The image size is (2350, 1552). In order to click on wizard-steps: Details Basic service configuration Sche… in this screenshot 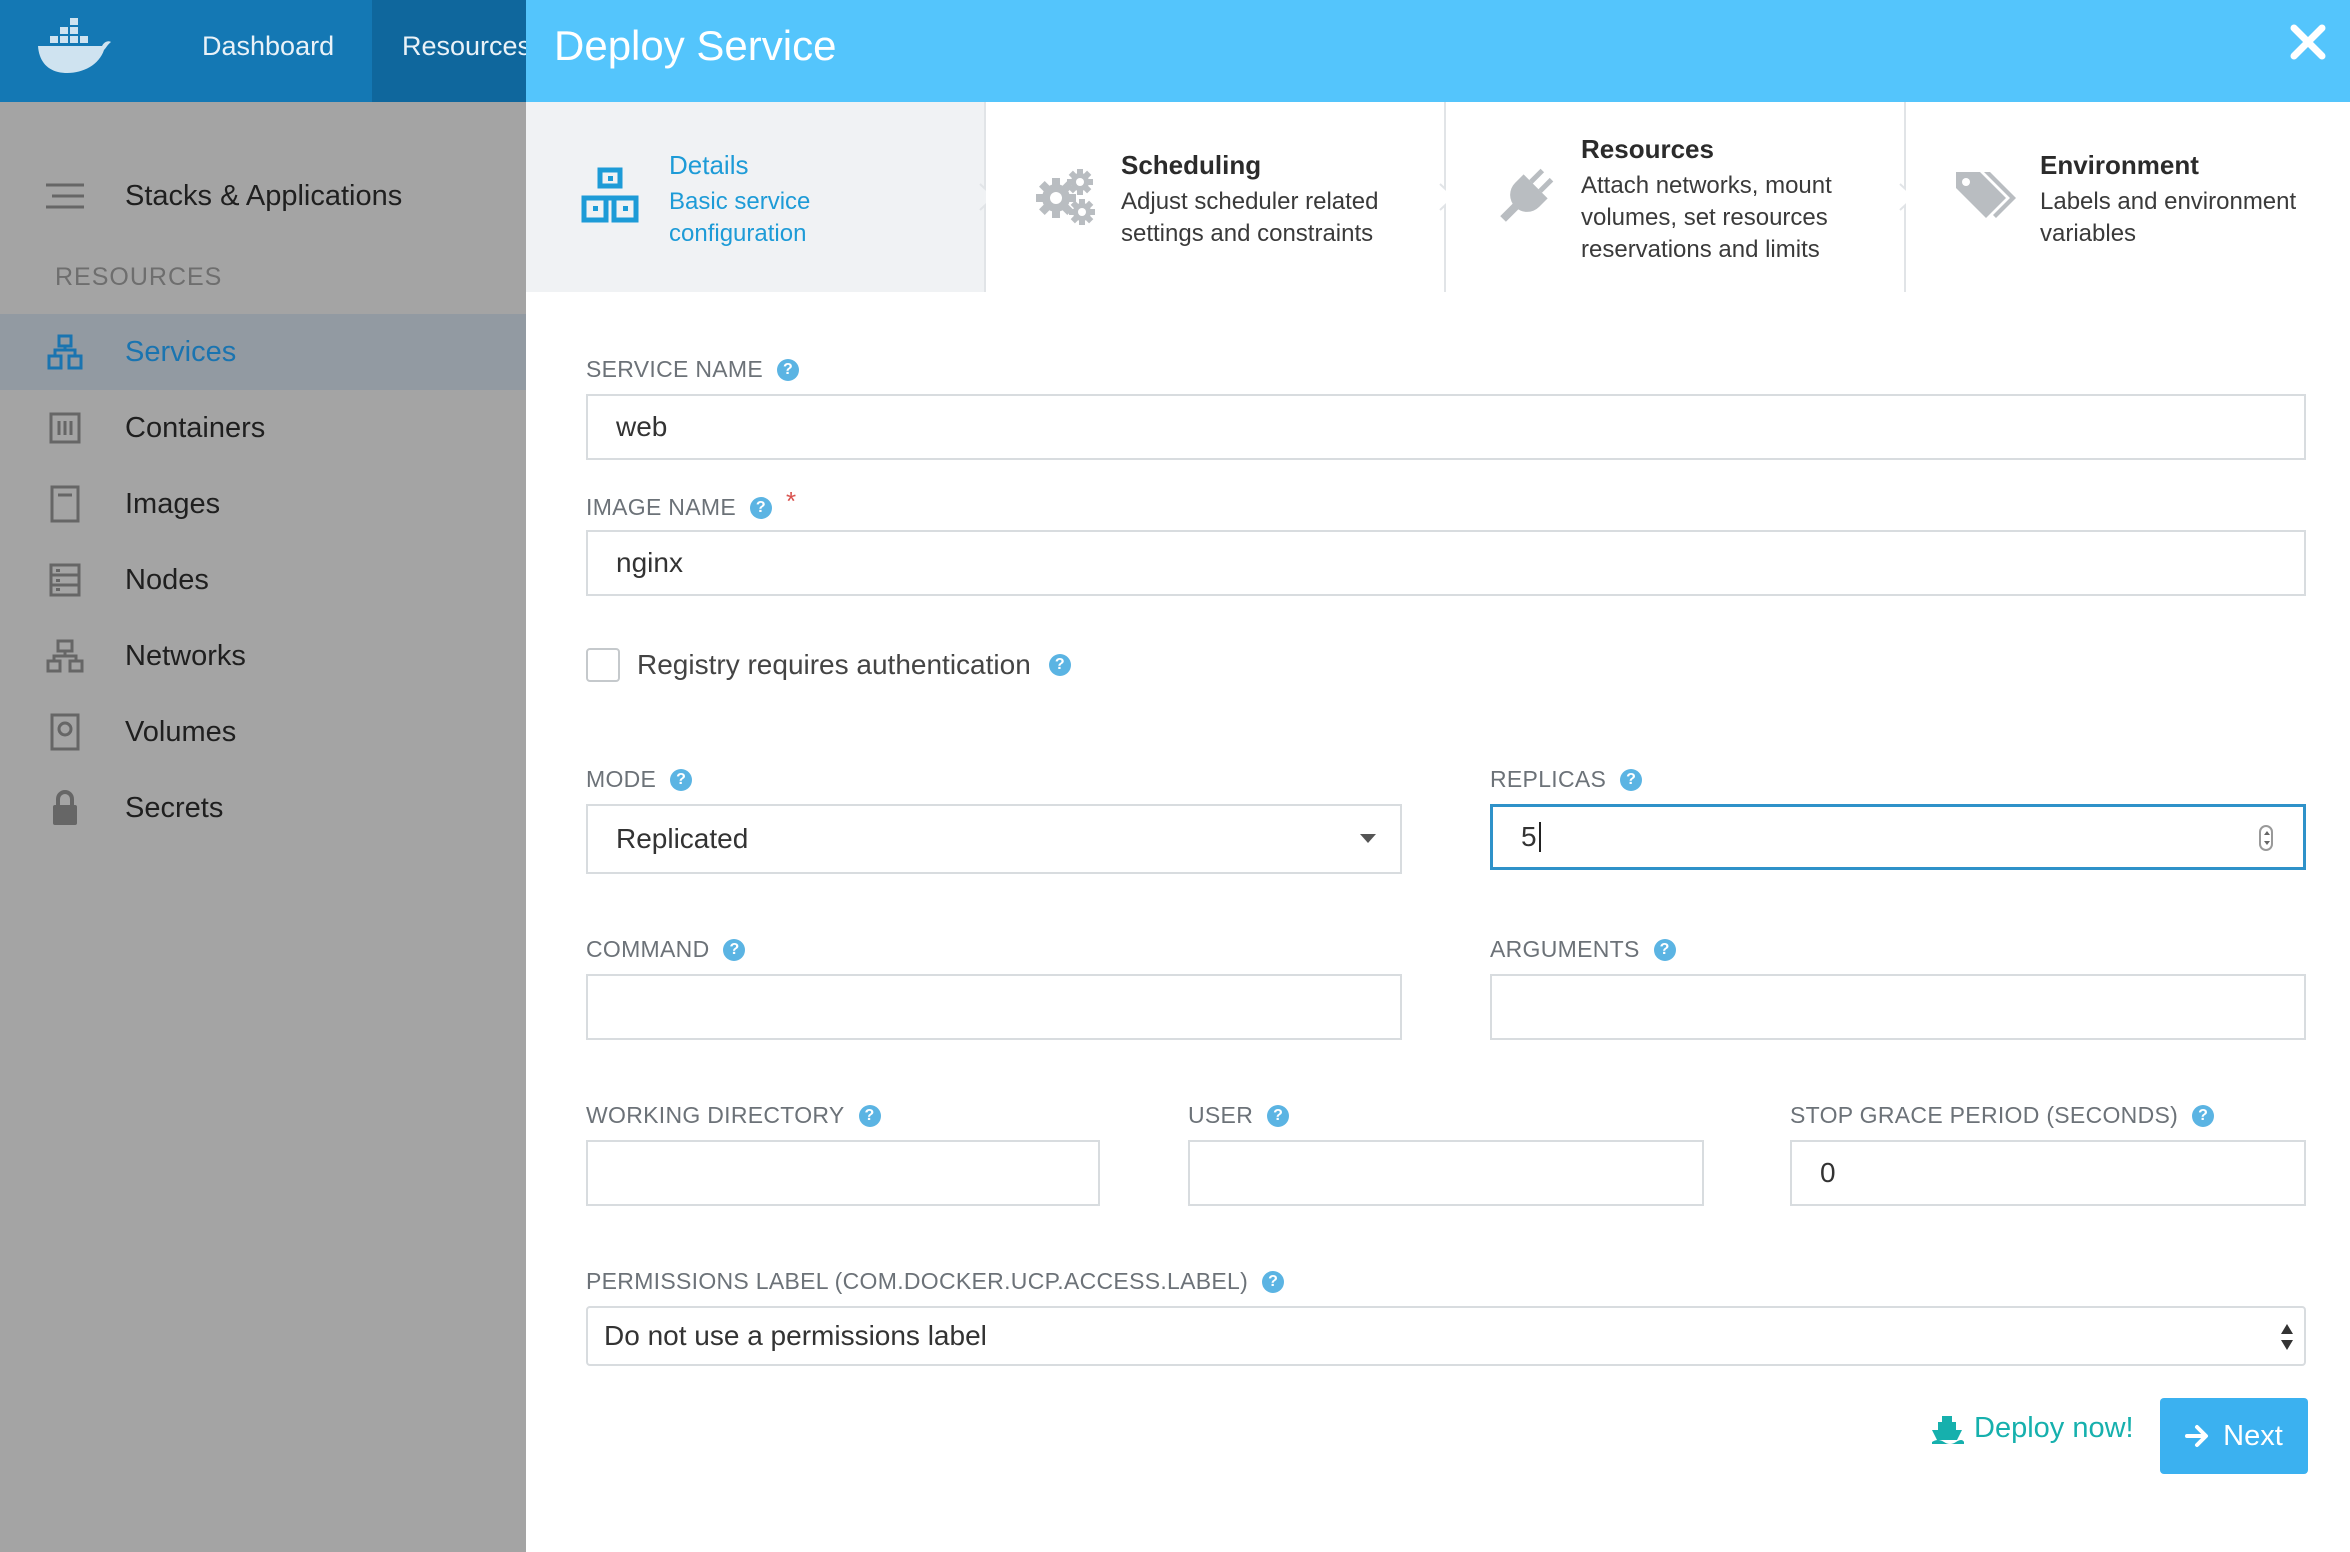, I will do `click(1438, 197)`.